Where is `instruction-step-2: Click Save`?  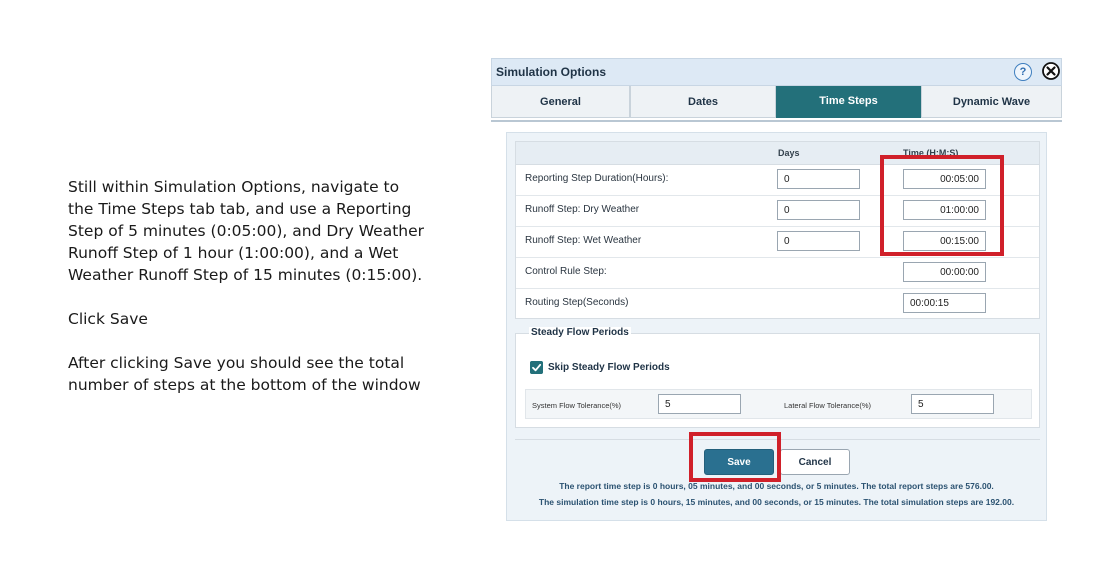 instruction-step-2: Click Save is located at coordinates (108, 319).